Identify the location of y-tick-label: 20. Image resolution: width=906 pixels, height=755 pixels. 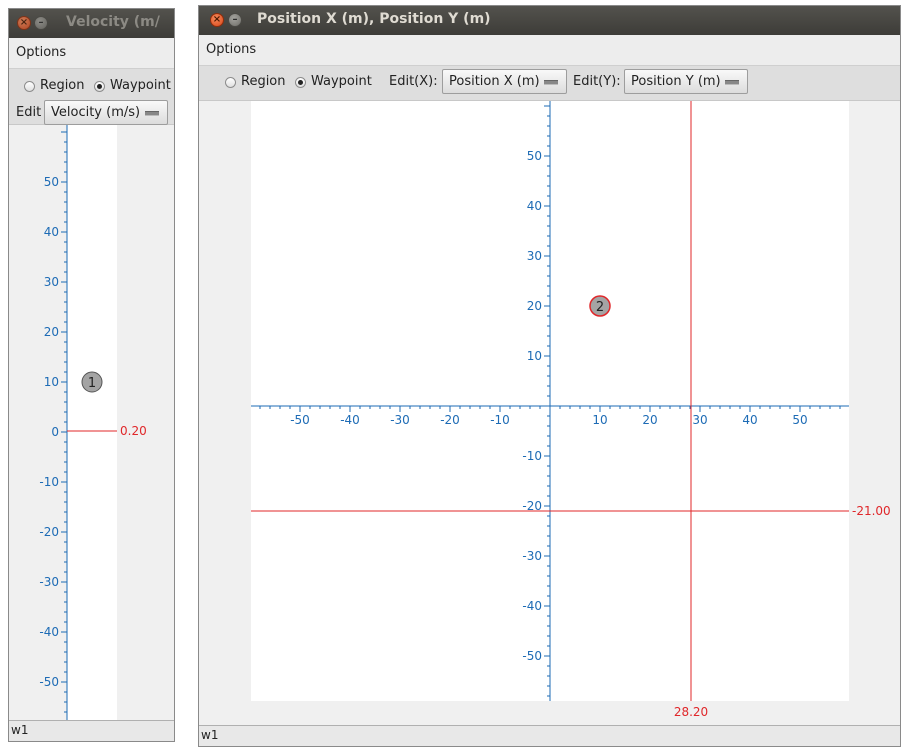
(534, 306).